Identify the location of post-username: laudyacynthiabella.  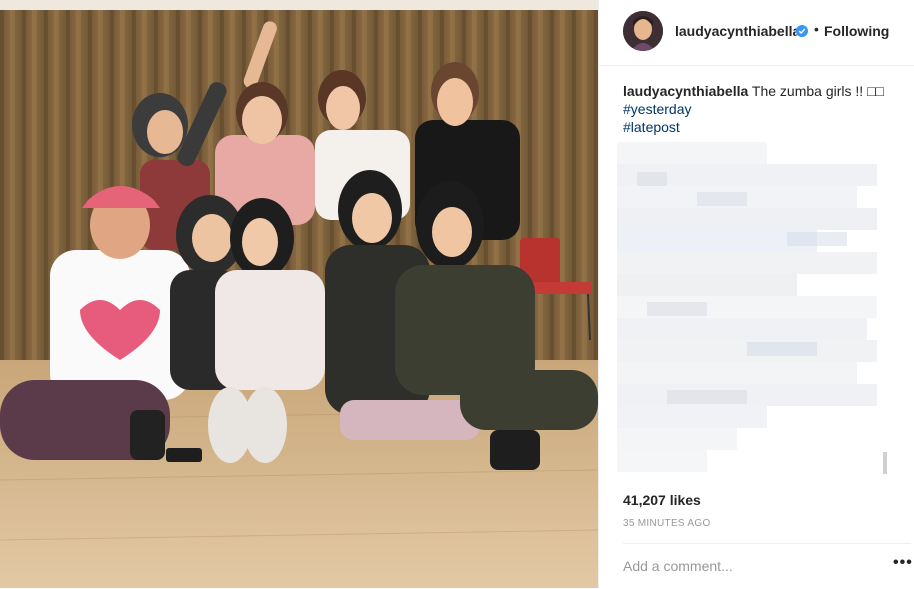
(737, 31).